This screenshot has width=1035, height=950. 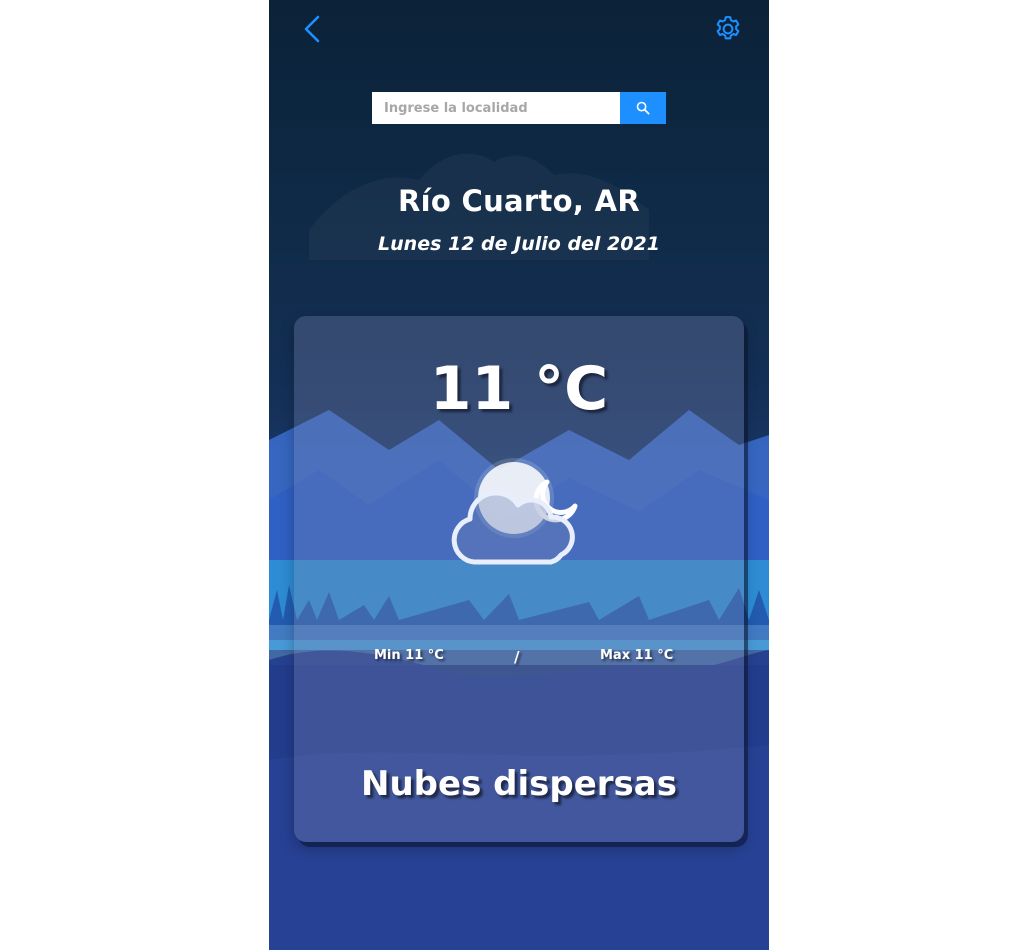 I want to click on min-max-temperature: Min 11 °C / Max 11 °C, so click(x=519, y=658).